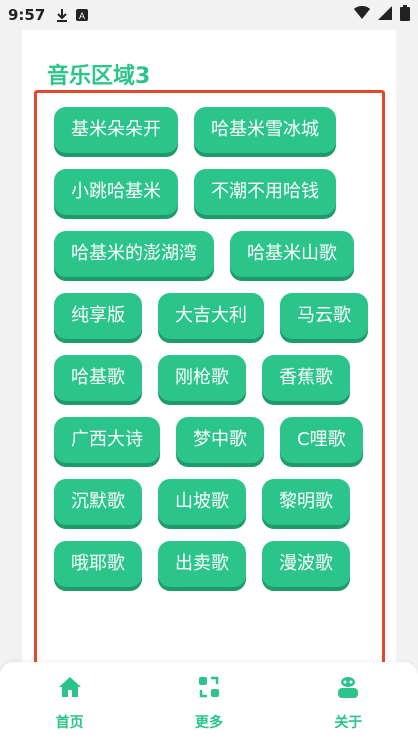  What do you see at coordinates (116, 192) in the screenshot?
I see `song-button: 小跳哈基米` at bounding box center [116, 192].